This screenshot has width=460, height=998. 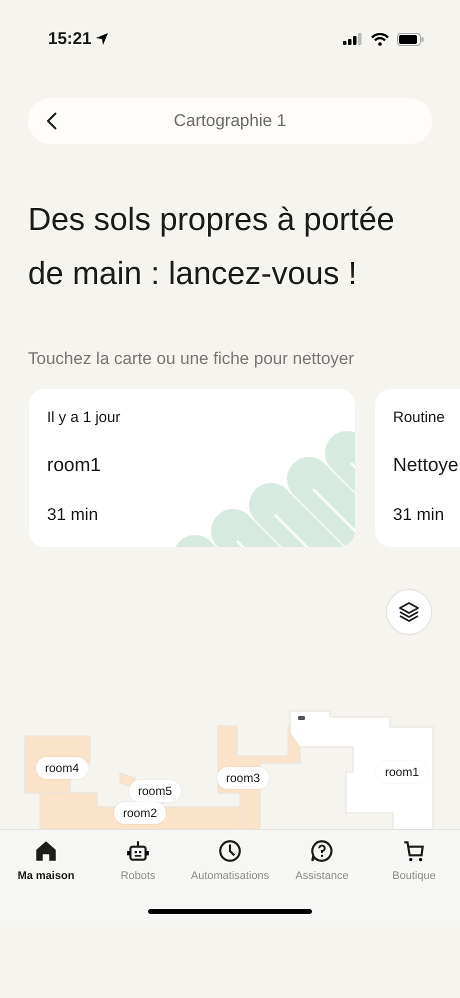 What do you see at coordinates (380, 39) in the screenshot?
I see `wifi-icon` at bounding box center [380, 39].